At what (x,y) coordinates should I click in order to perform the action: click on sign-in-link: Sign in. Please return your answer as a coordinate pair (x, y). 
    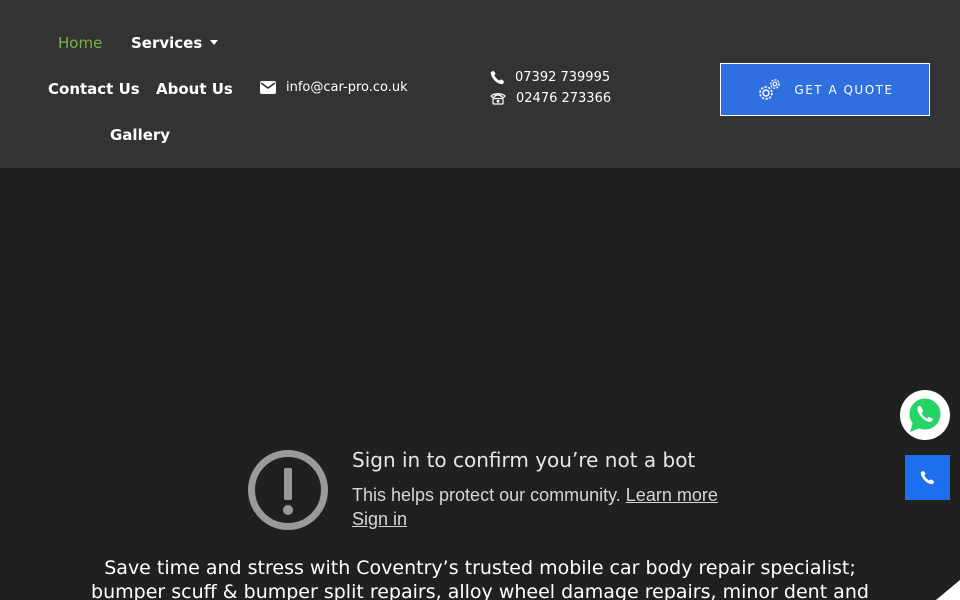
    Looking at the image, I should click on (379, 519).